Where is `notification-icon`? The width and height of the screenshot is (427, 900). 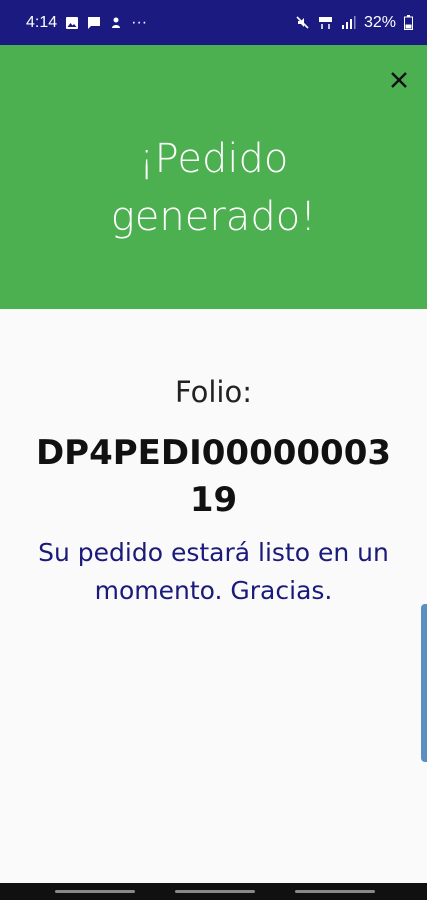 notification-icon is located at coordinates (116, 23).